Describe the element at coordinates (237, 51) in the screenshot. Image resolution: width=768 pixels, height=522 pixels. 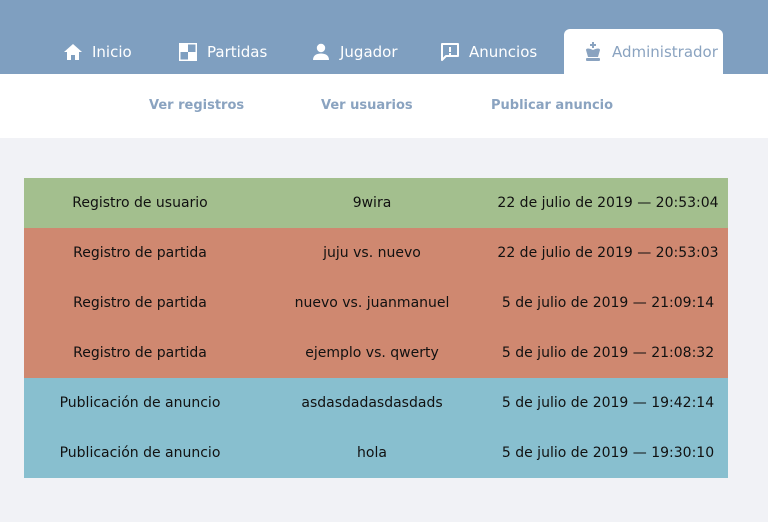
I see `tab-label: Partidas` at that location.